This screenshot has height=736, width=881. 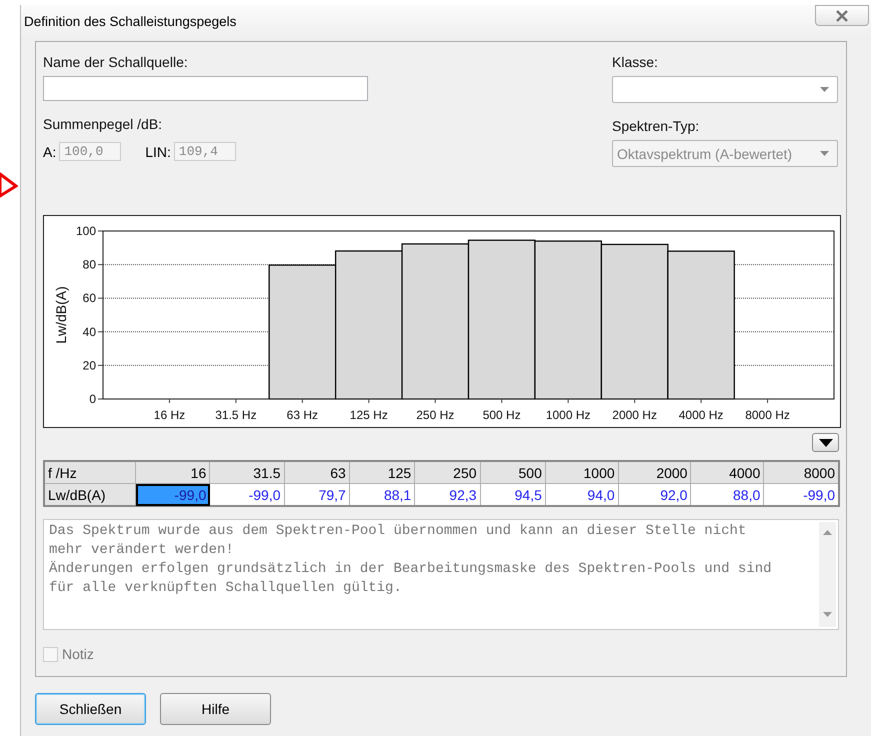 I want to click on checkbox-label: Notiz, so click(x=78, y=654).